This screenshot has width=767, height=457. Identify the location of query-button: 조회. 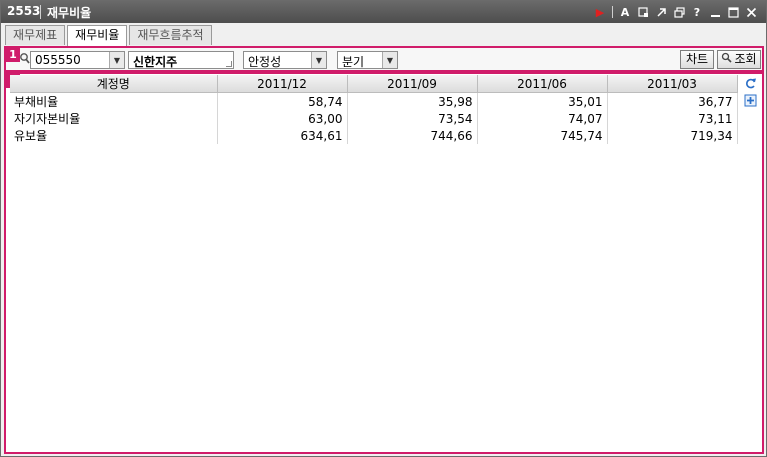
(739, 59).